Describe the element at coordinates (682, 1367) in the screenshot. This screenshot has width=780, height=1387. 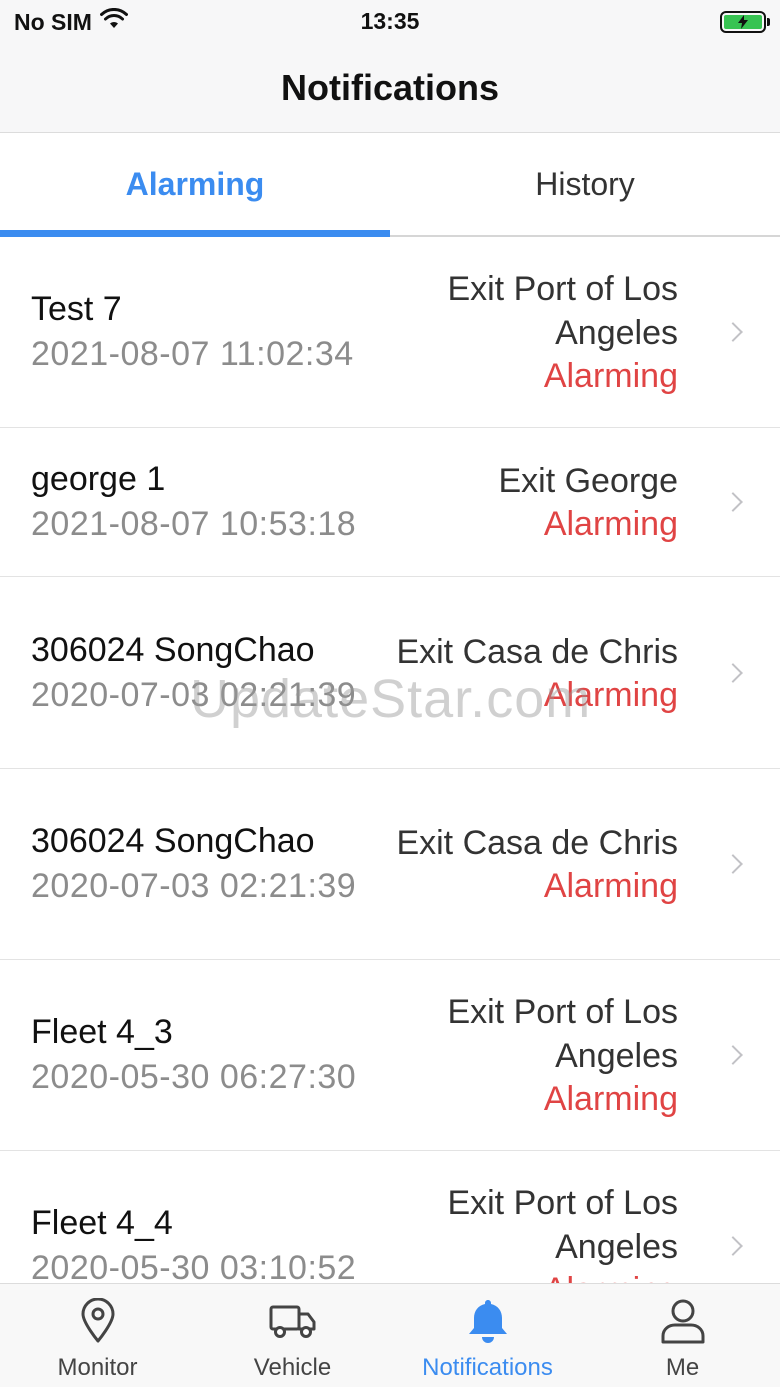
I see `tabbar-label: Me` at that location.